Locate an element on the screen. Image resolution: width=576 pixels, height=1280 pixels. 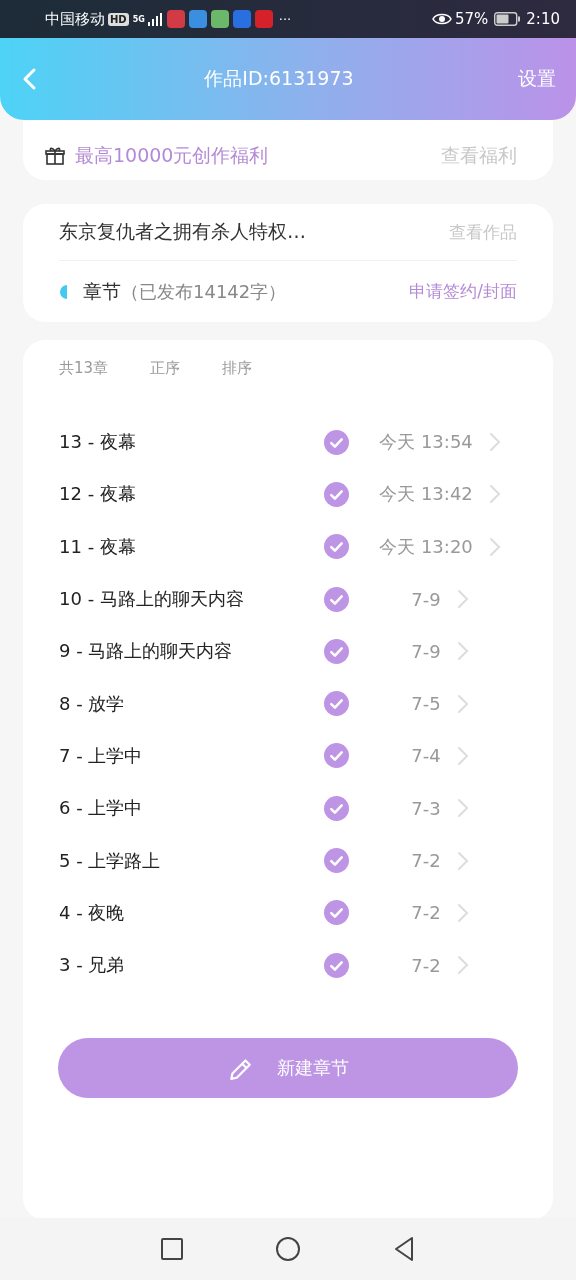
chapter-title: 10 - 马路上的聊天内容 is located at coordinates (191, 599).